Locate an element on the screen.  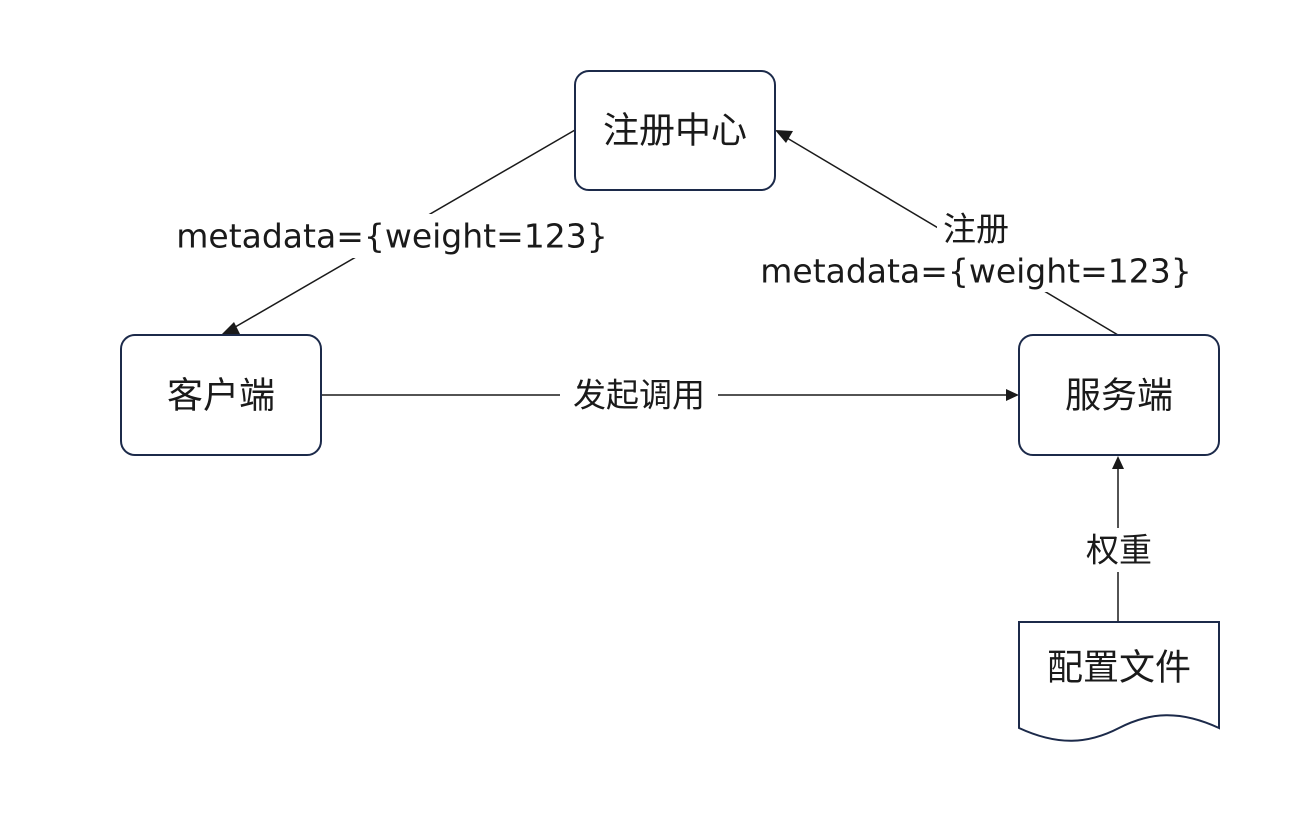
edge-label-register: 注册 is located at coordinates (976, 229).